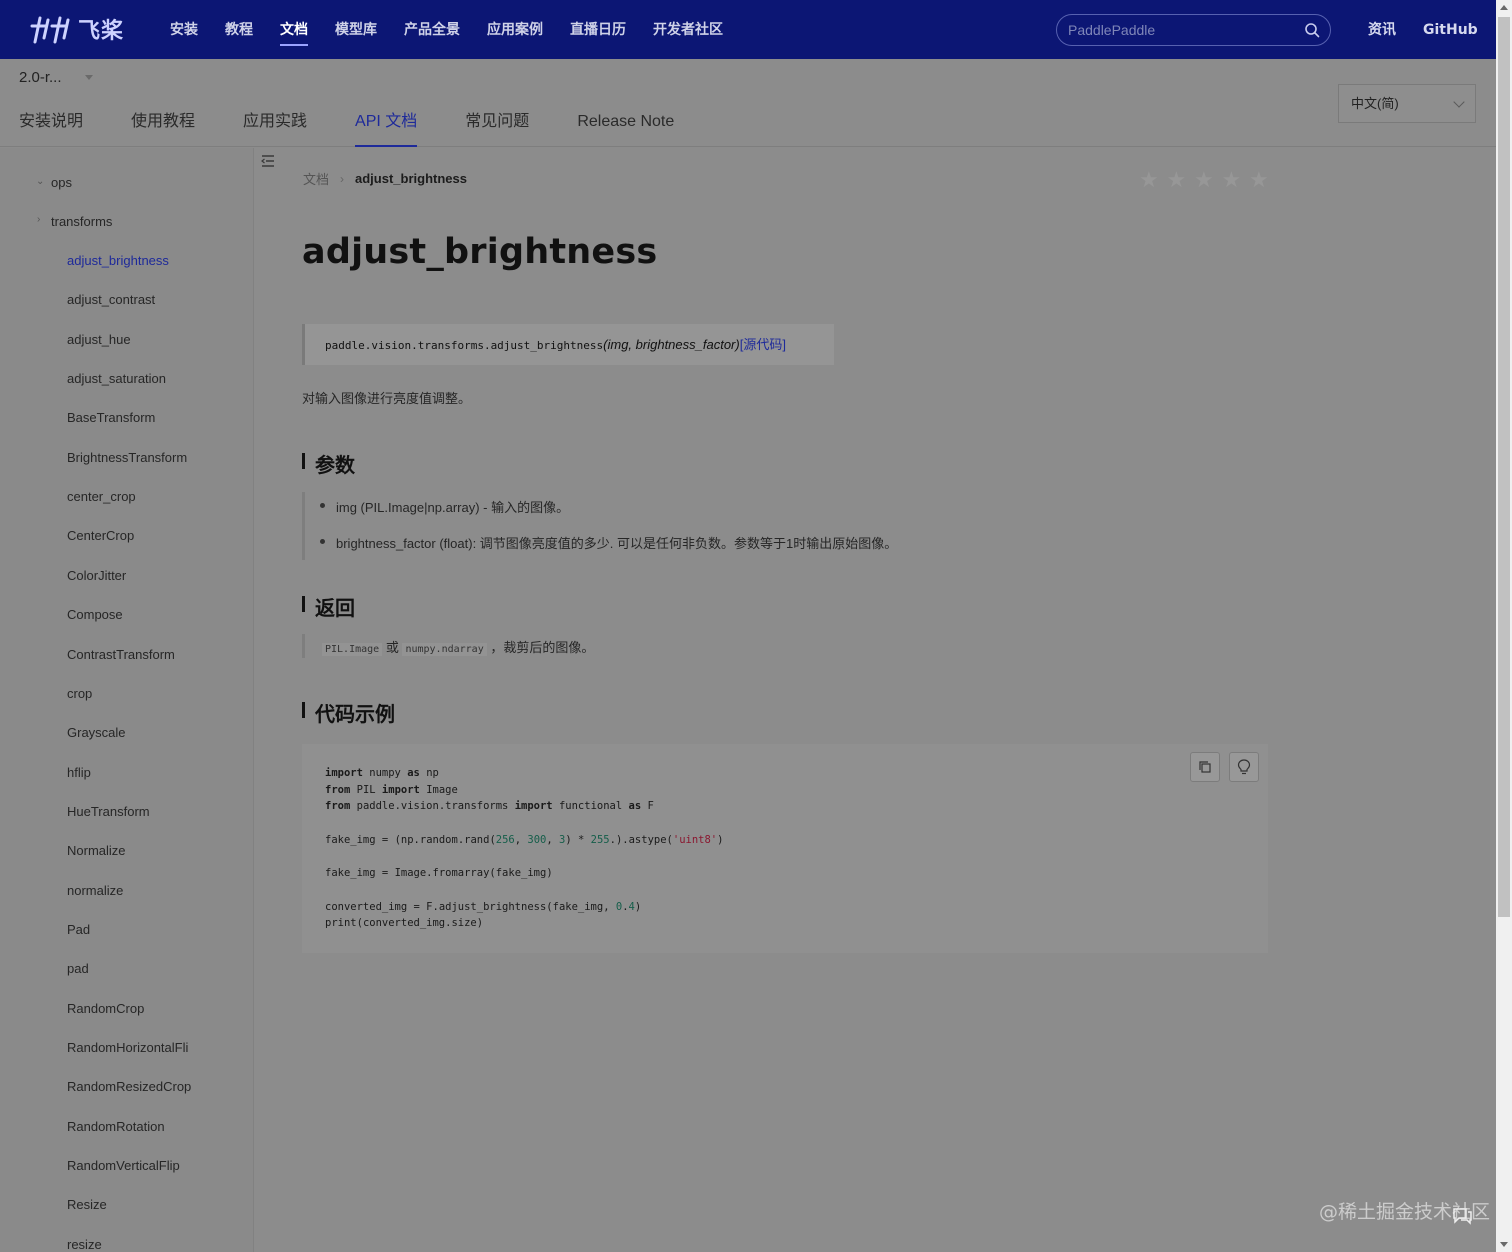  What do you see at coordinates (1382, 29) in the screenshot?
I see `nav-link-news: 资讯` at bounding box center [1382, 29].